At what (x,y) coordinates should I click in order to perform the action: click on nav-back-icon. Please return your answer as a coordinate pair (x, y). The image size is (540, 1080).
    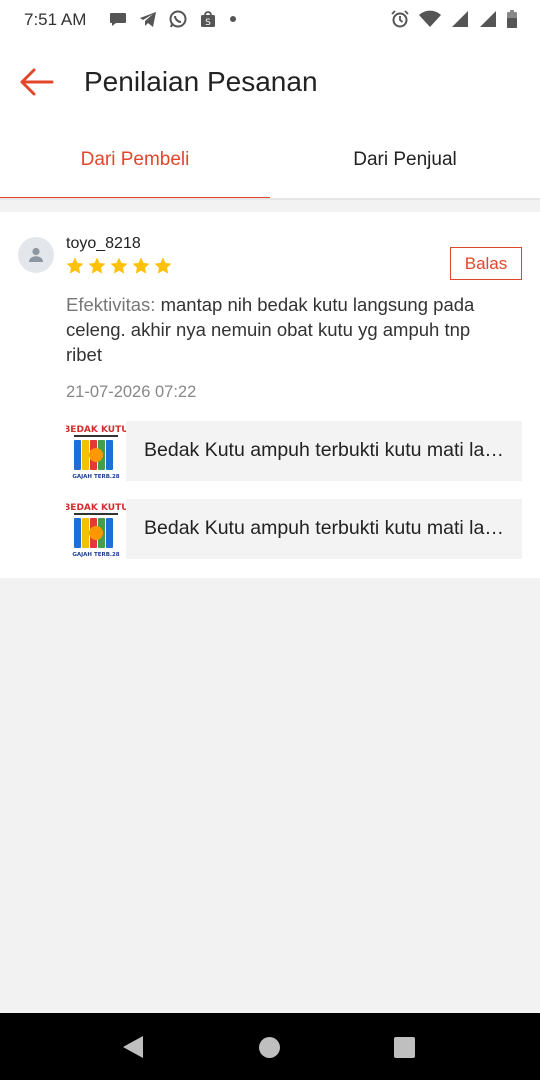
    Looking at the image, I should click on (133, 1047).